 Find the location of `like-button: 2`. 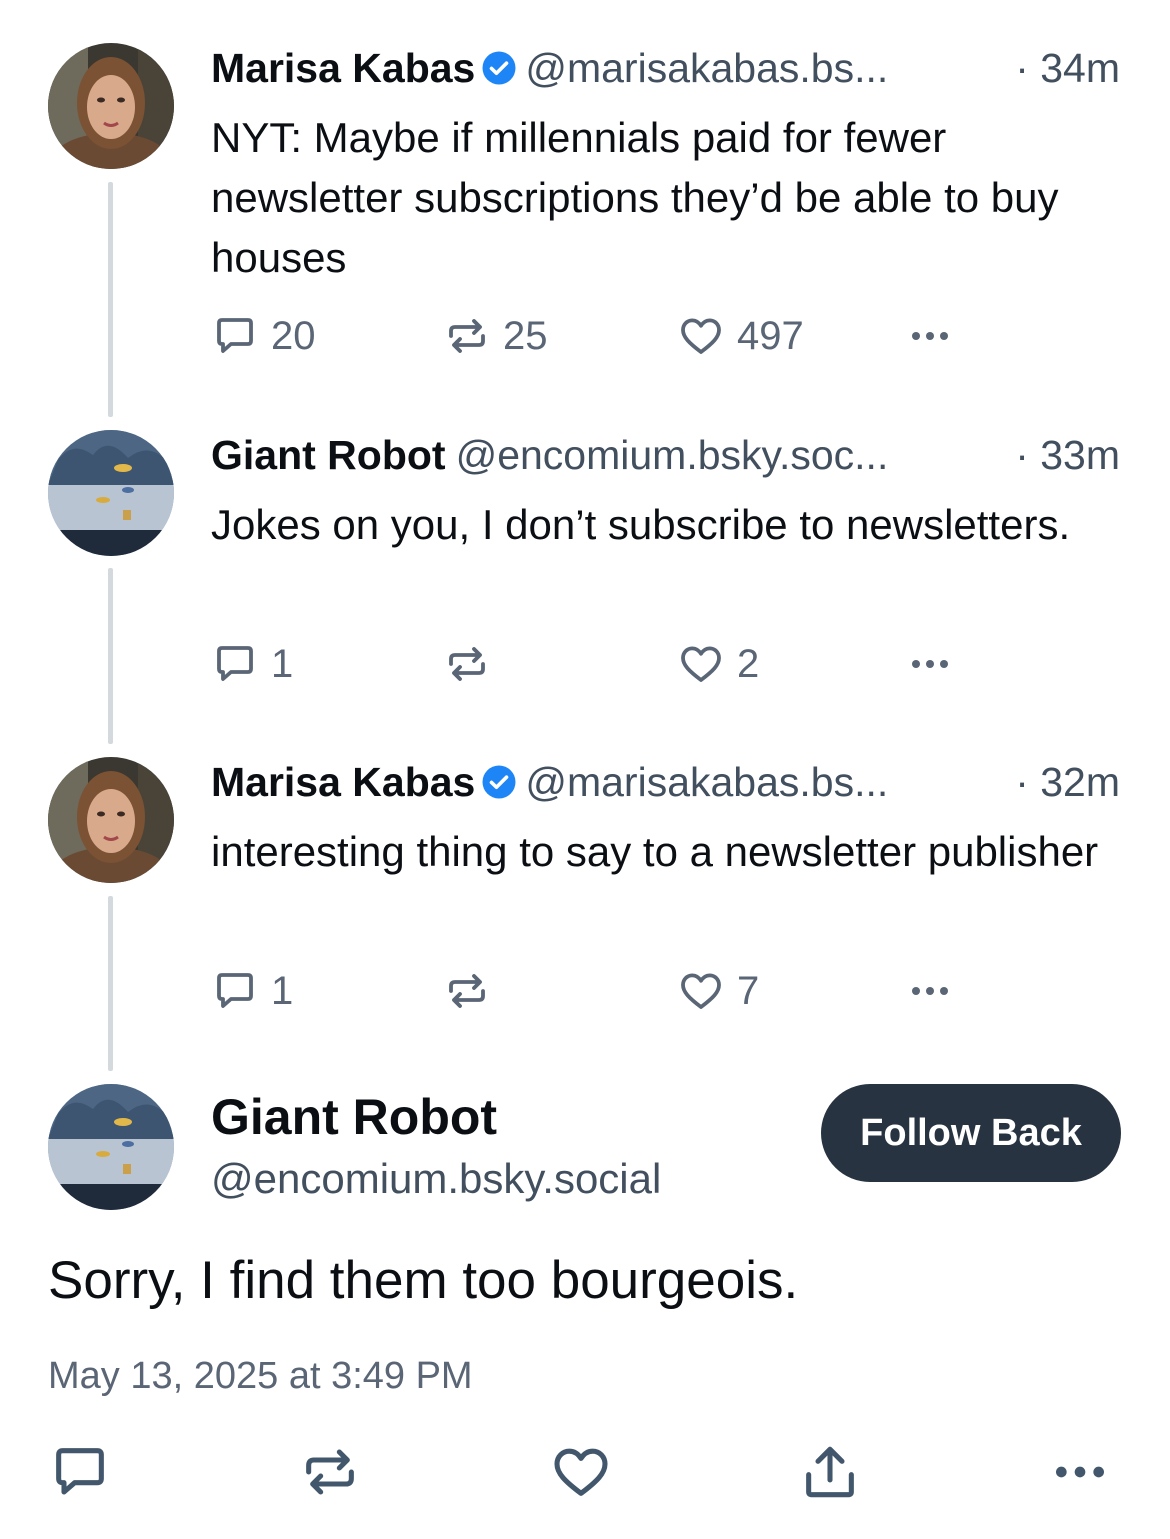

like-button: 2 is located at coordinates (718, 664).